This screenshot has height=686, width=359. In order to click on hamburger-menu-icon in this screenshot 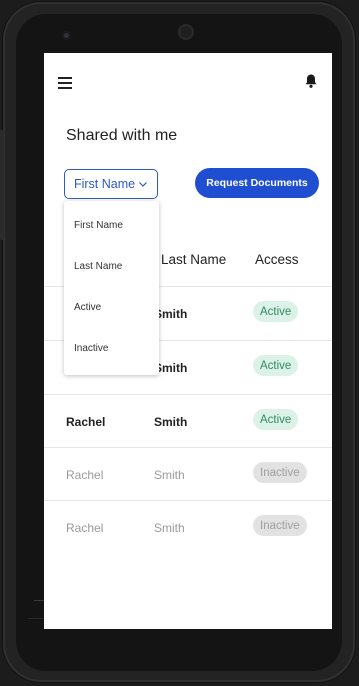, I will do `click(65, 83)`.